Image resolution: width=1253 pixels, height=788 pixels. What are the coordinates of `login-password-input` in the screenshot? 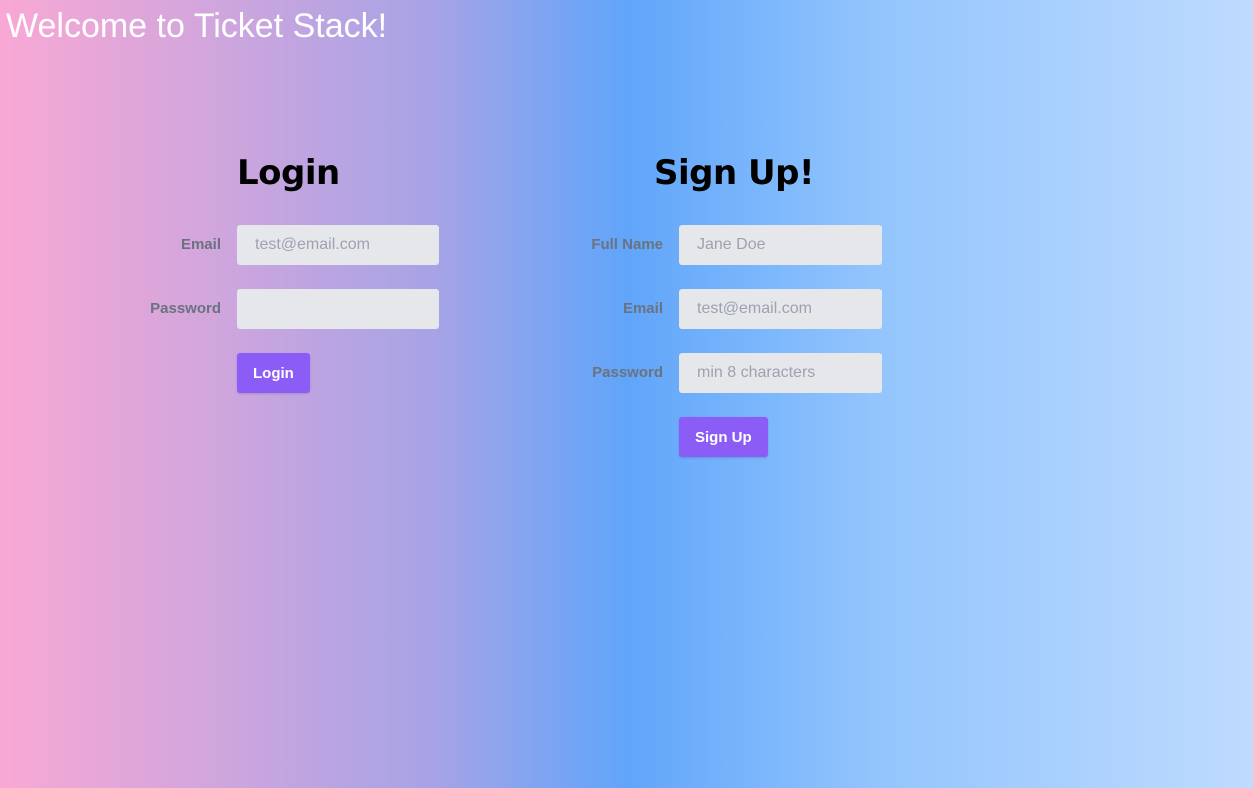 It's located at (338, 309).